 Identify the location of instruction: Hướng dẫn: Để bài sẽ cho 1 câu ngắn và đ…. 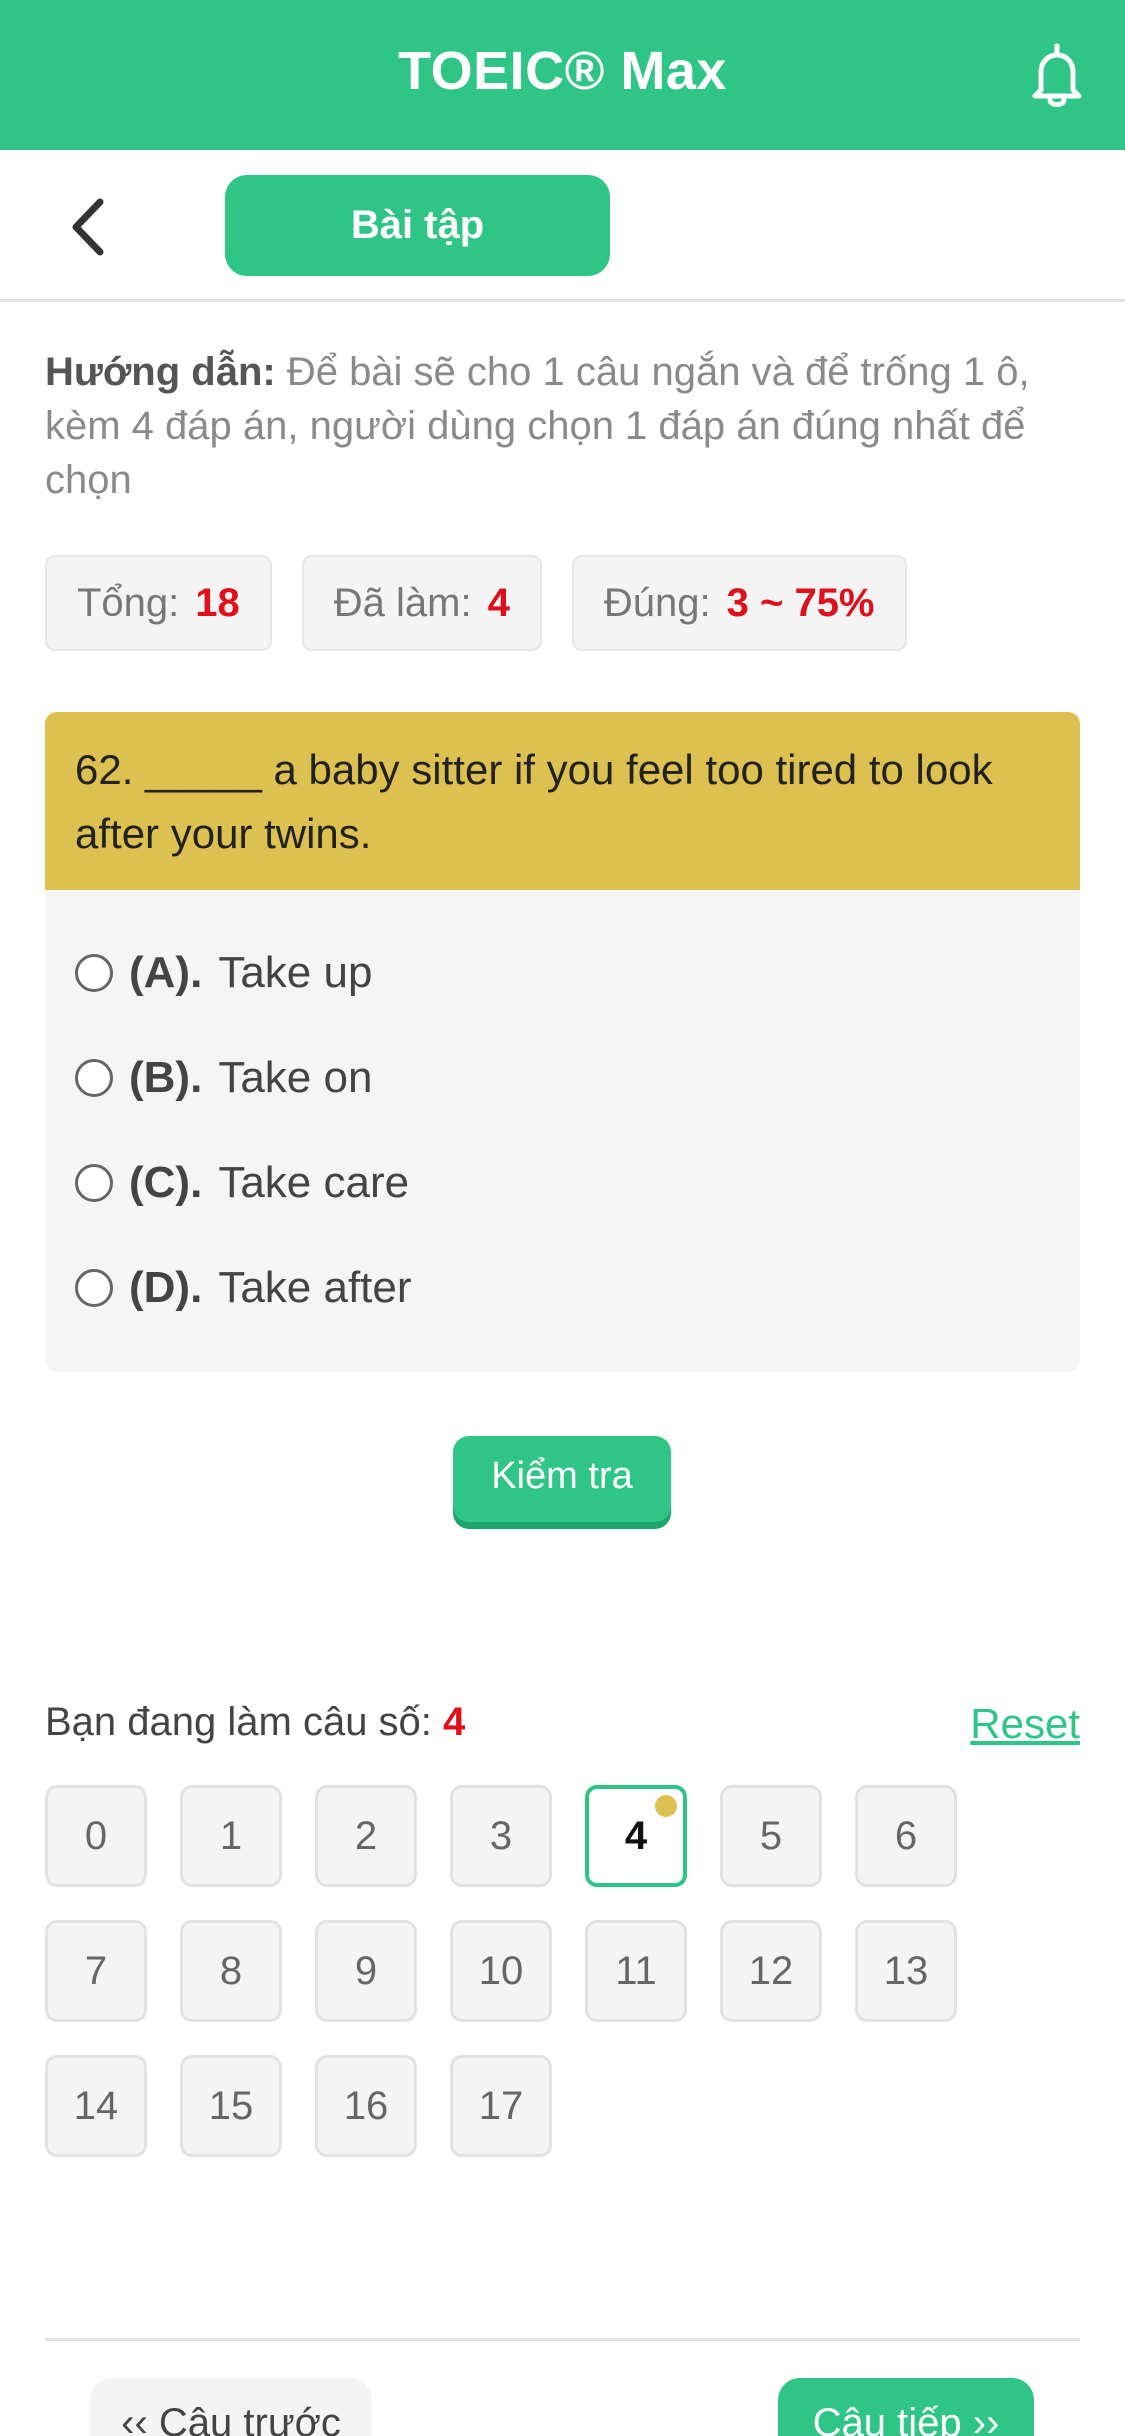
(565, 426).